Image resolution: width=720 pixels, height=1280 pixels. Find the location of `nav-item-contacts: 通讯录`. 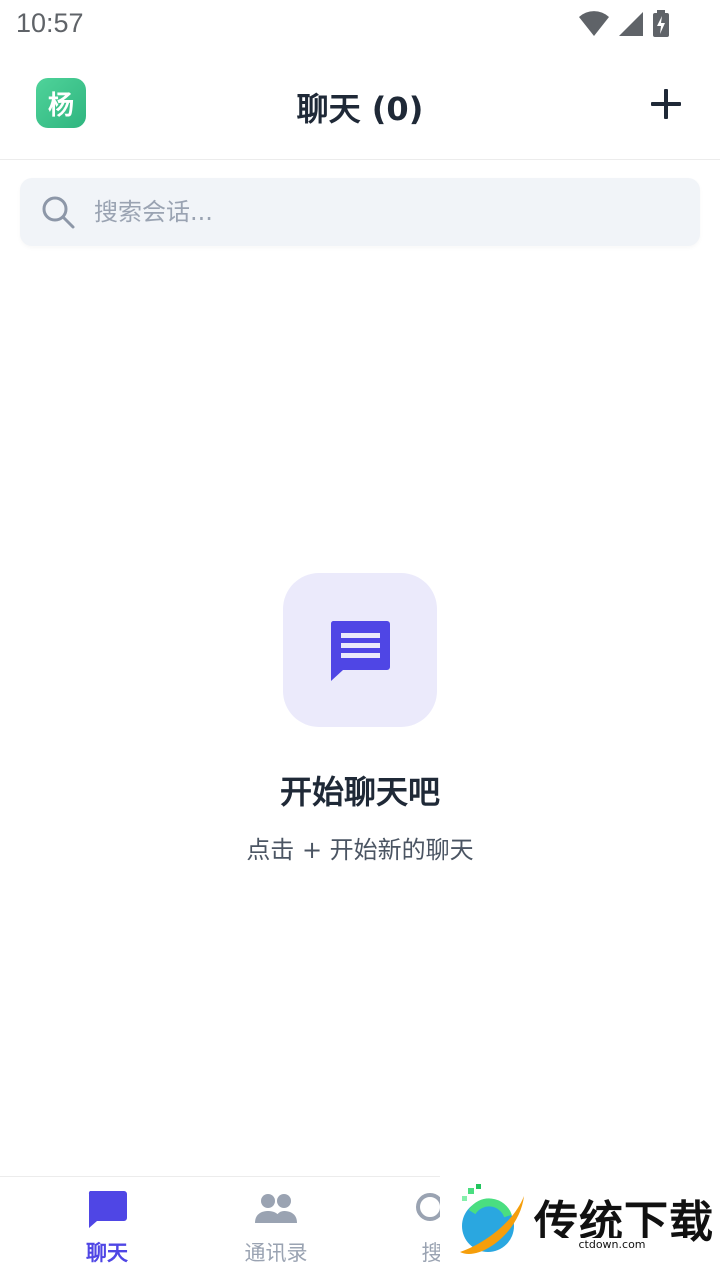

nav-item-contacts: 通讯录 is located at coordinates (276, 1228).